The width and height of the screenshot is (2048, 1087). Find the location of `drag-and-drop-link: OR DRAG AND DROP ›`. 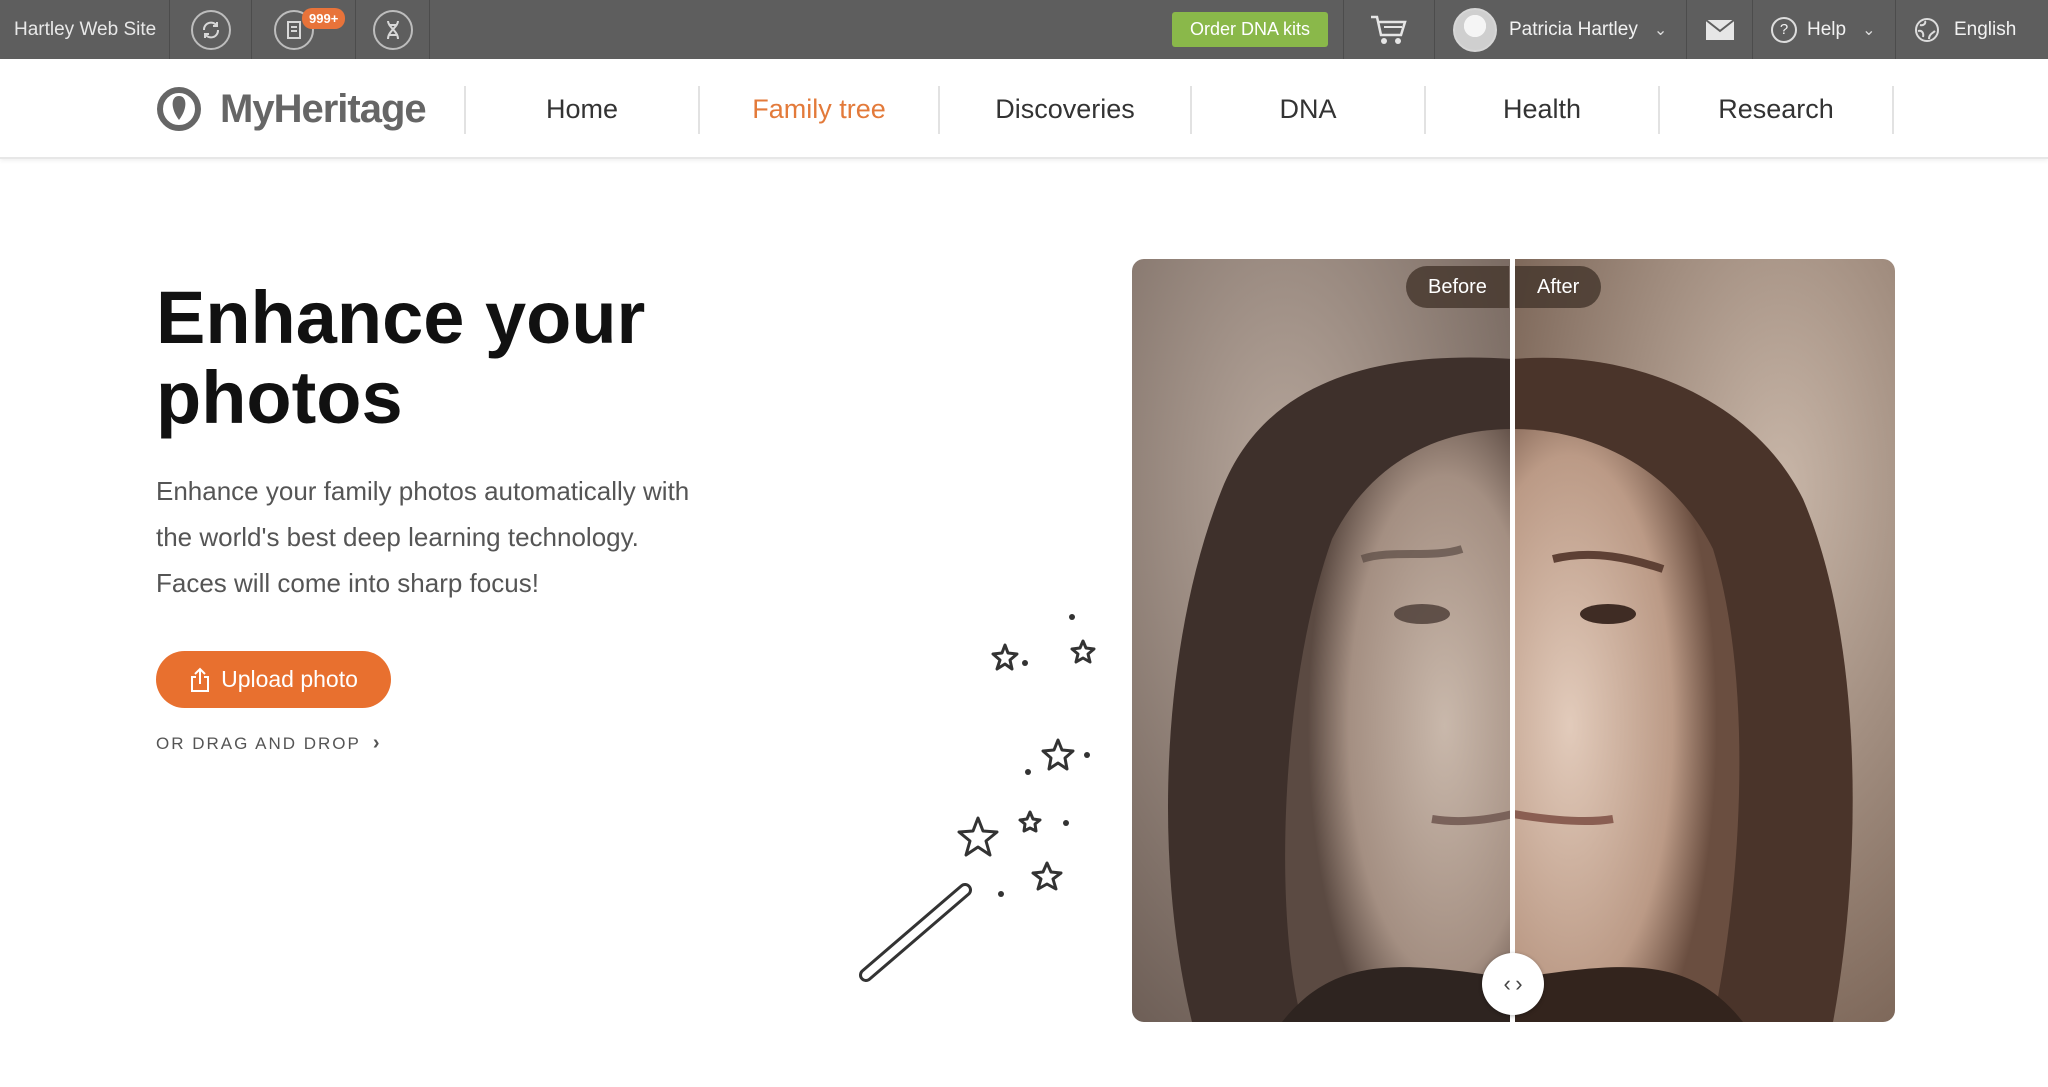

drag-and-drop-link: OR DRAG AND DROP › is located at coordinates (268, 743).